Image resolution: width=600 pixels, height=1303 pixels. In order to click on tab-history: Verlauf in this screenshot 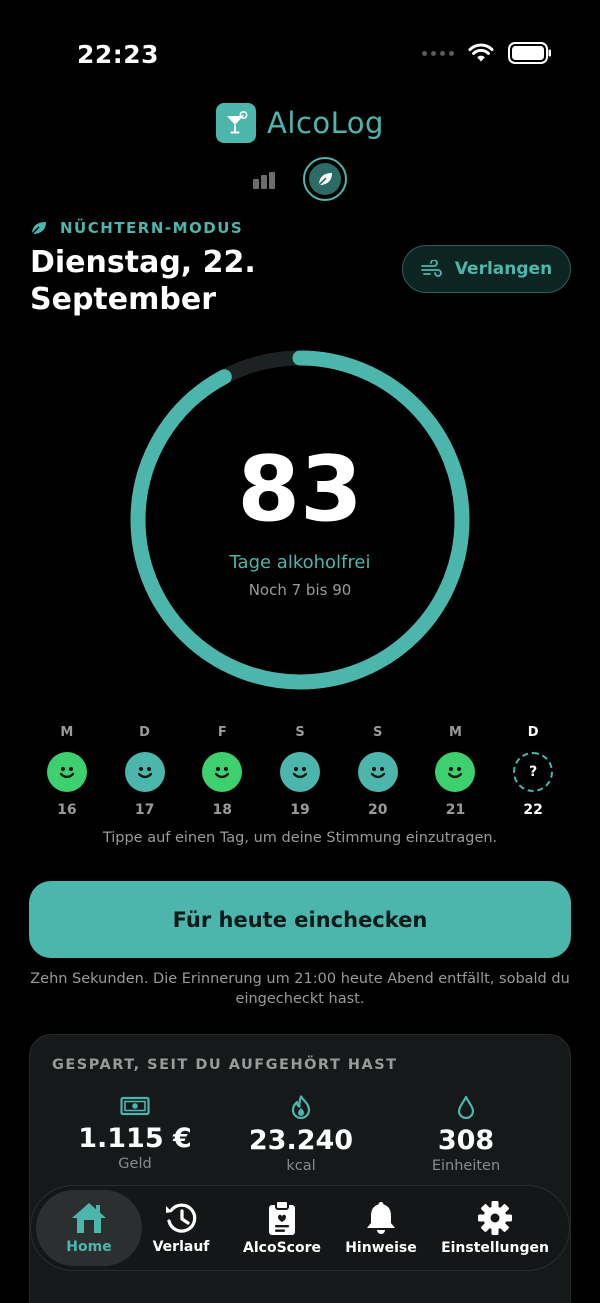, I will do `click(181, 1228)`.